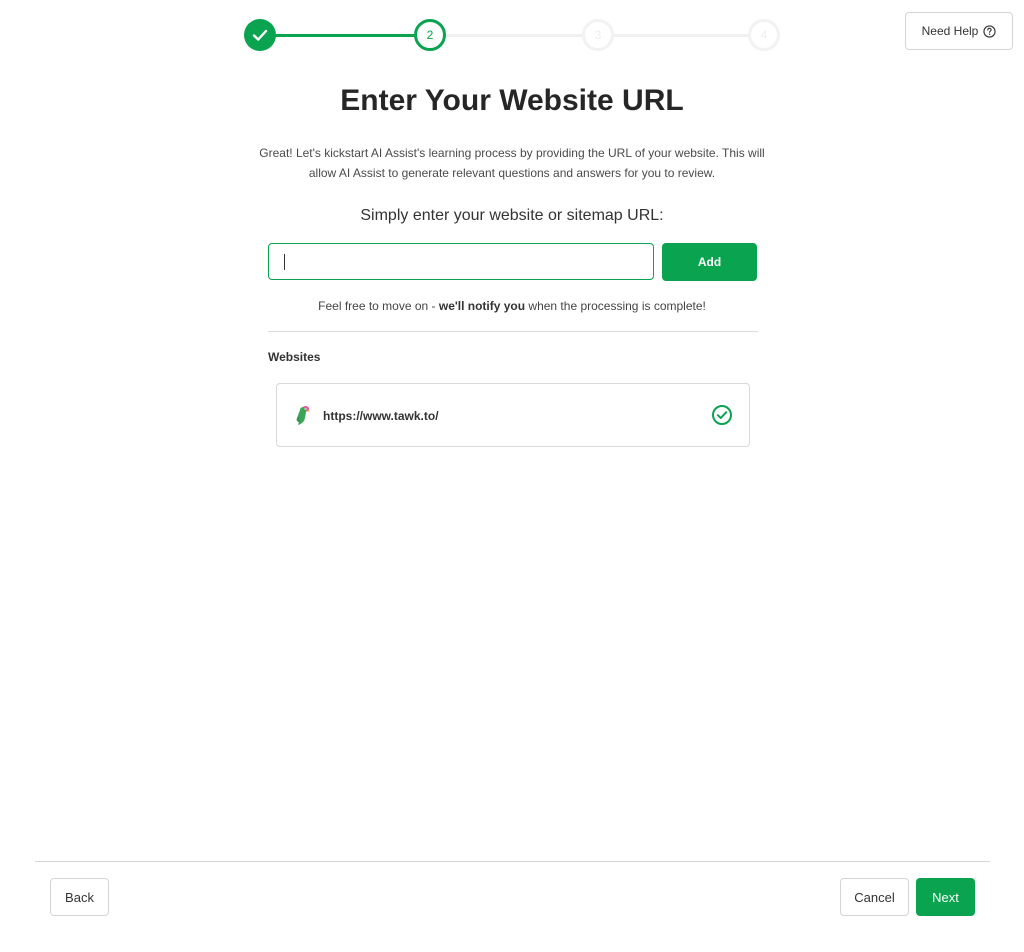  I want to click on step-3-pending: 3, so click(598, 35).